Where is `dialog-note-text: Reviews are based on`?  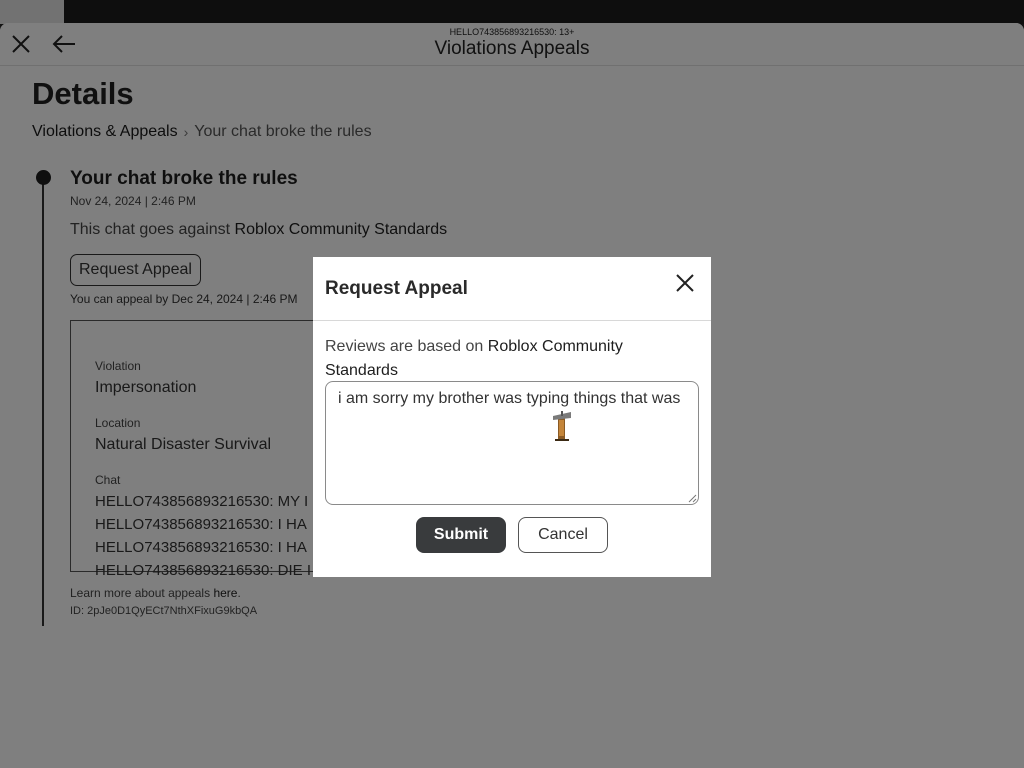 dialog-note-text: Reviews are based on is located at coordinates (406, 346).